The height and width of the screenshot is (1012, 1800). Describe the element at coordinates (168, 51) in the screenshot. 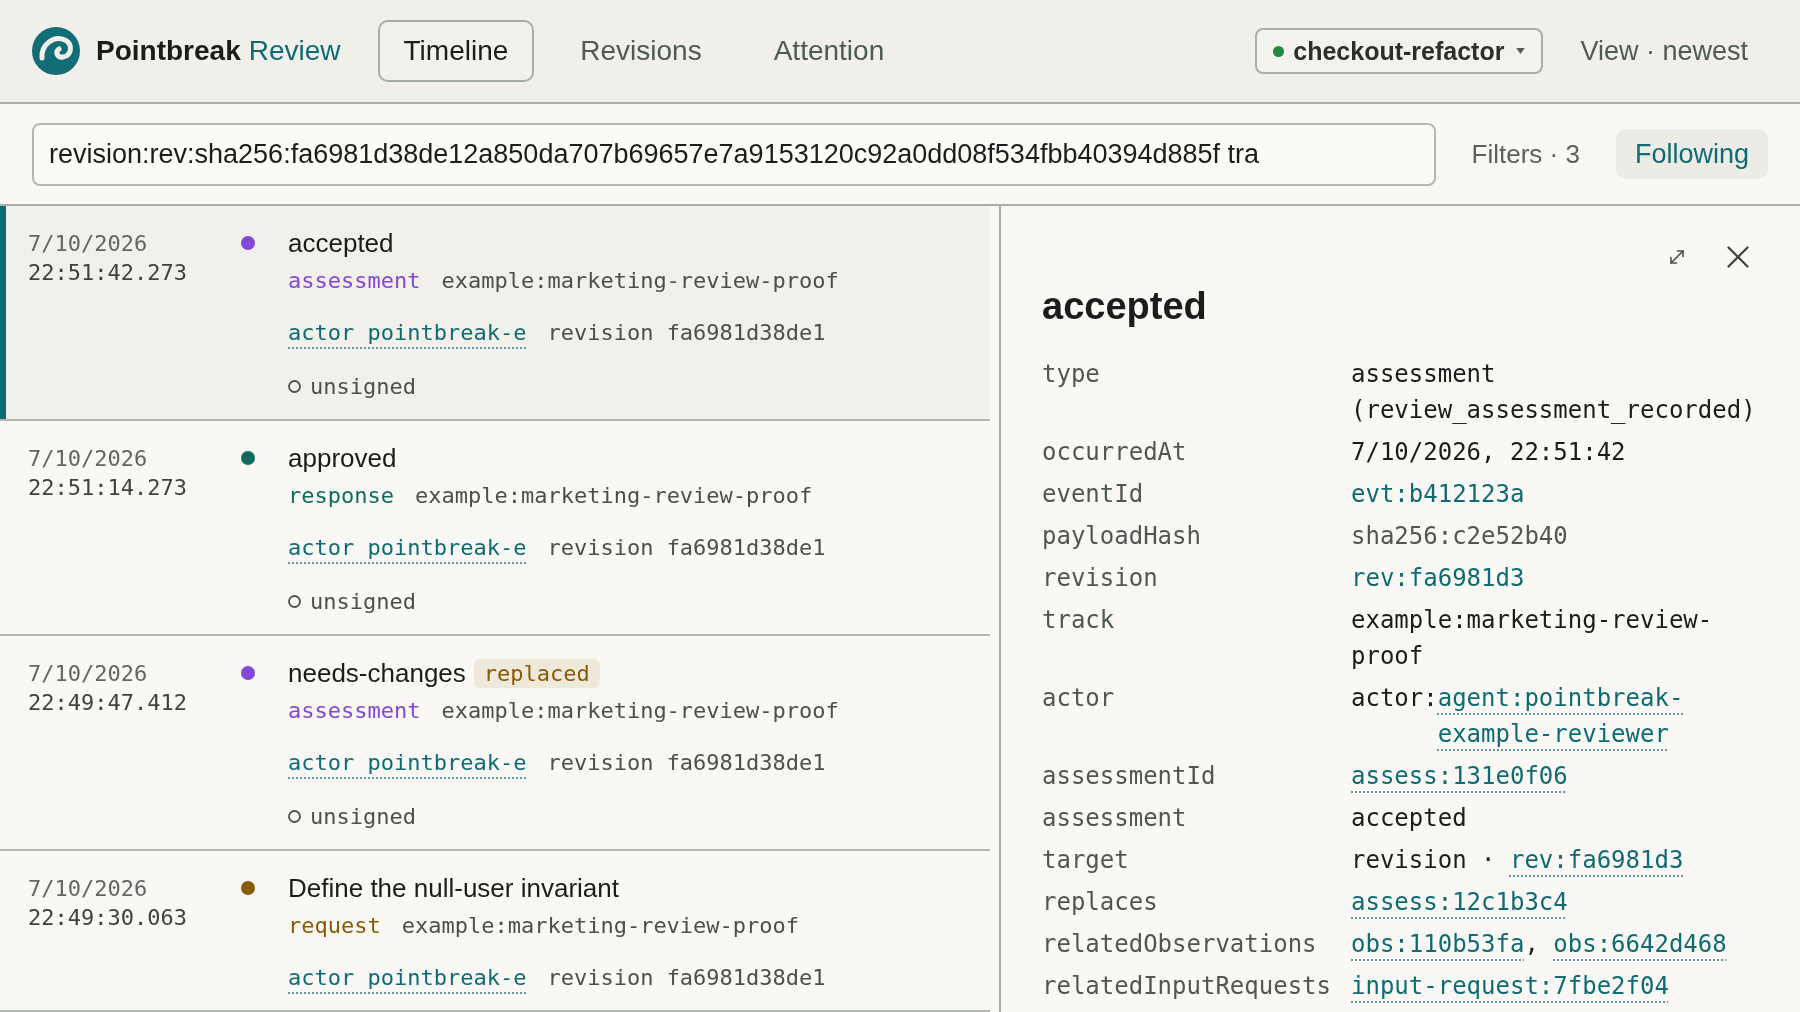

I see `brand-name: Pointbreak` at that location.